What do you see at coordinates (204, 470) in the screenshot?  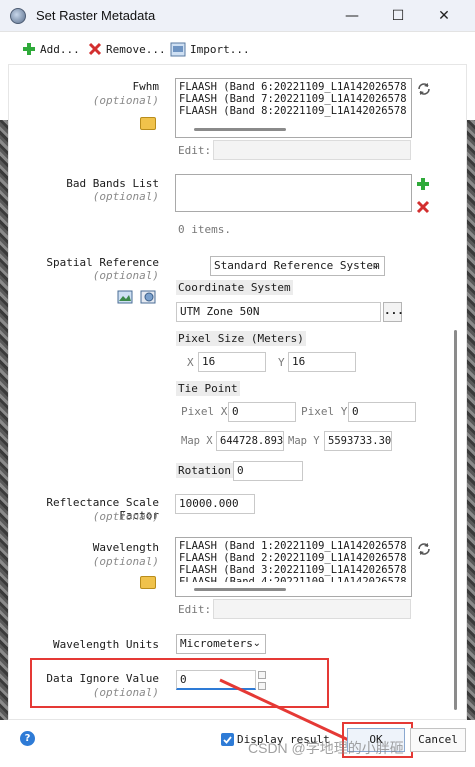 I see `rotation-label: Rotation` at bounding box center [204, 470].